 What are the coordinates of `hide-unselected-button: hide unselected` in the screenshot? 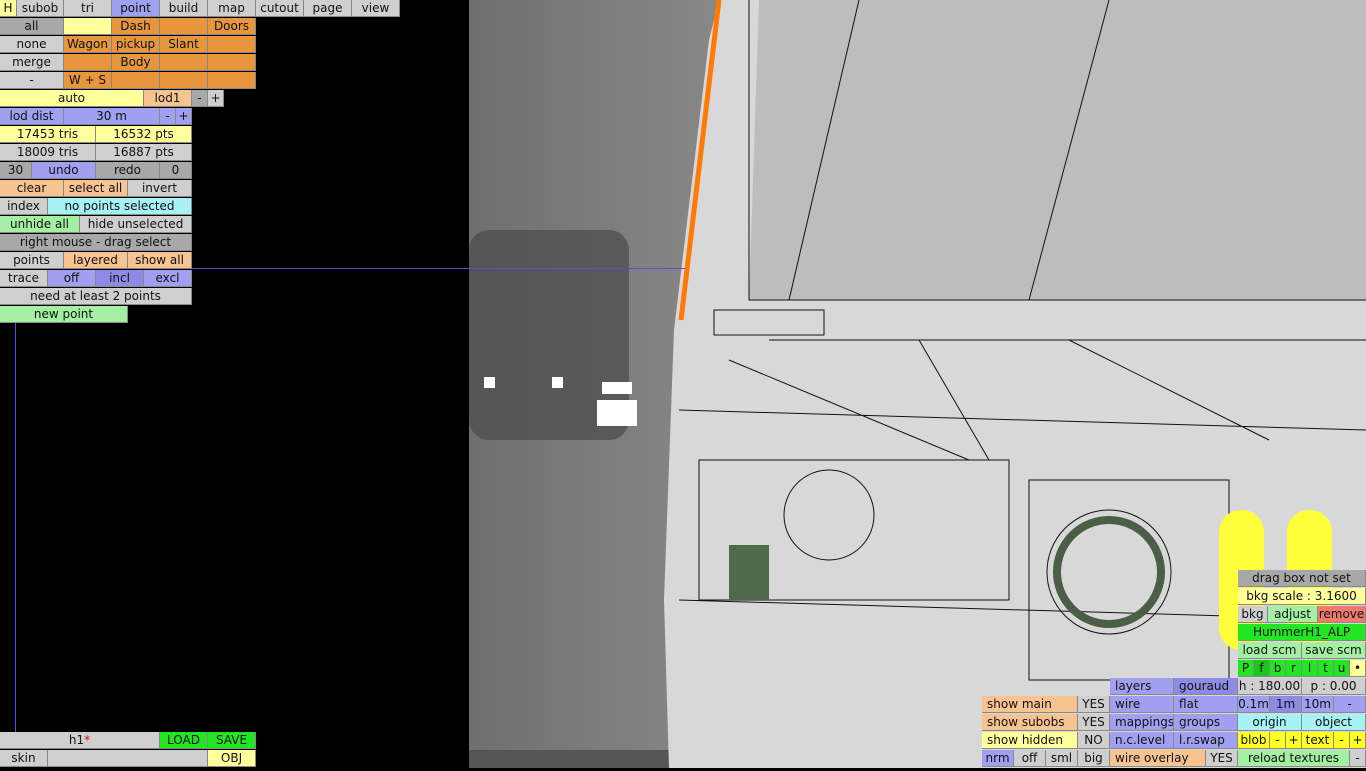 It's located at (136, 224).